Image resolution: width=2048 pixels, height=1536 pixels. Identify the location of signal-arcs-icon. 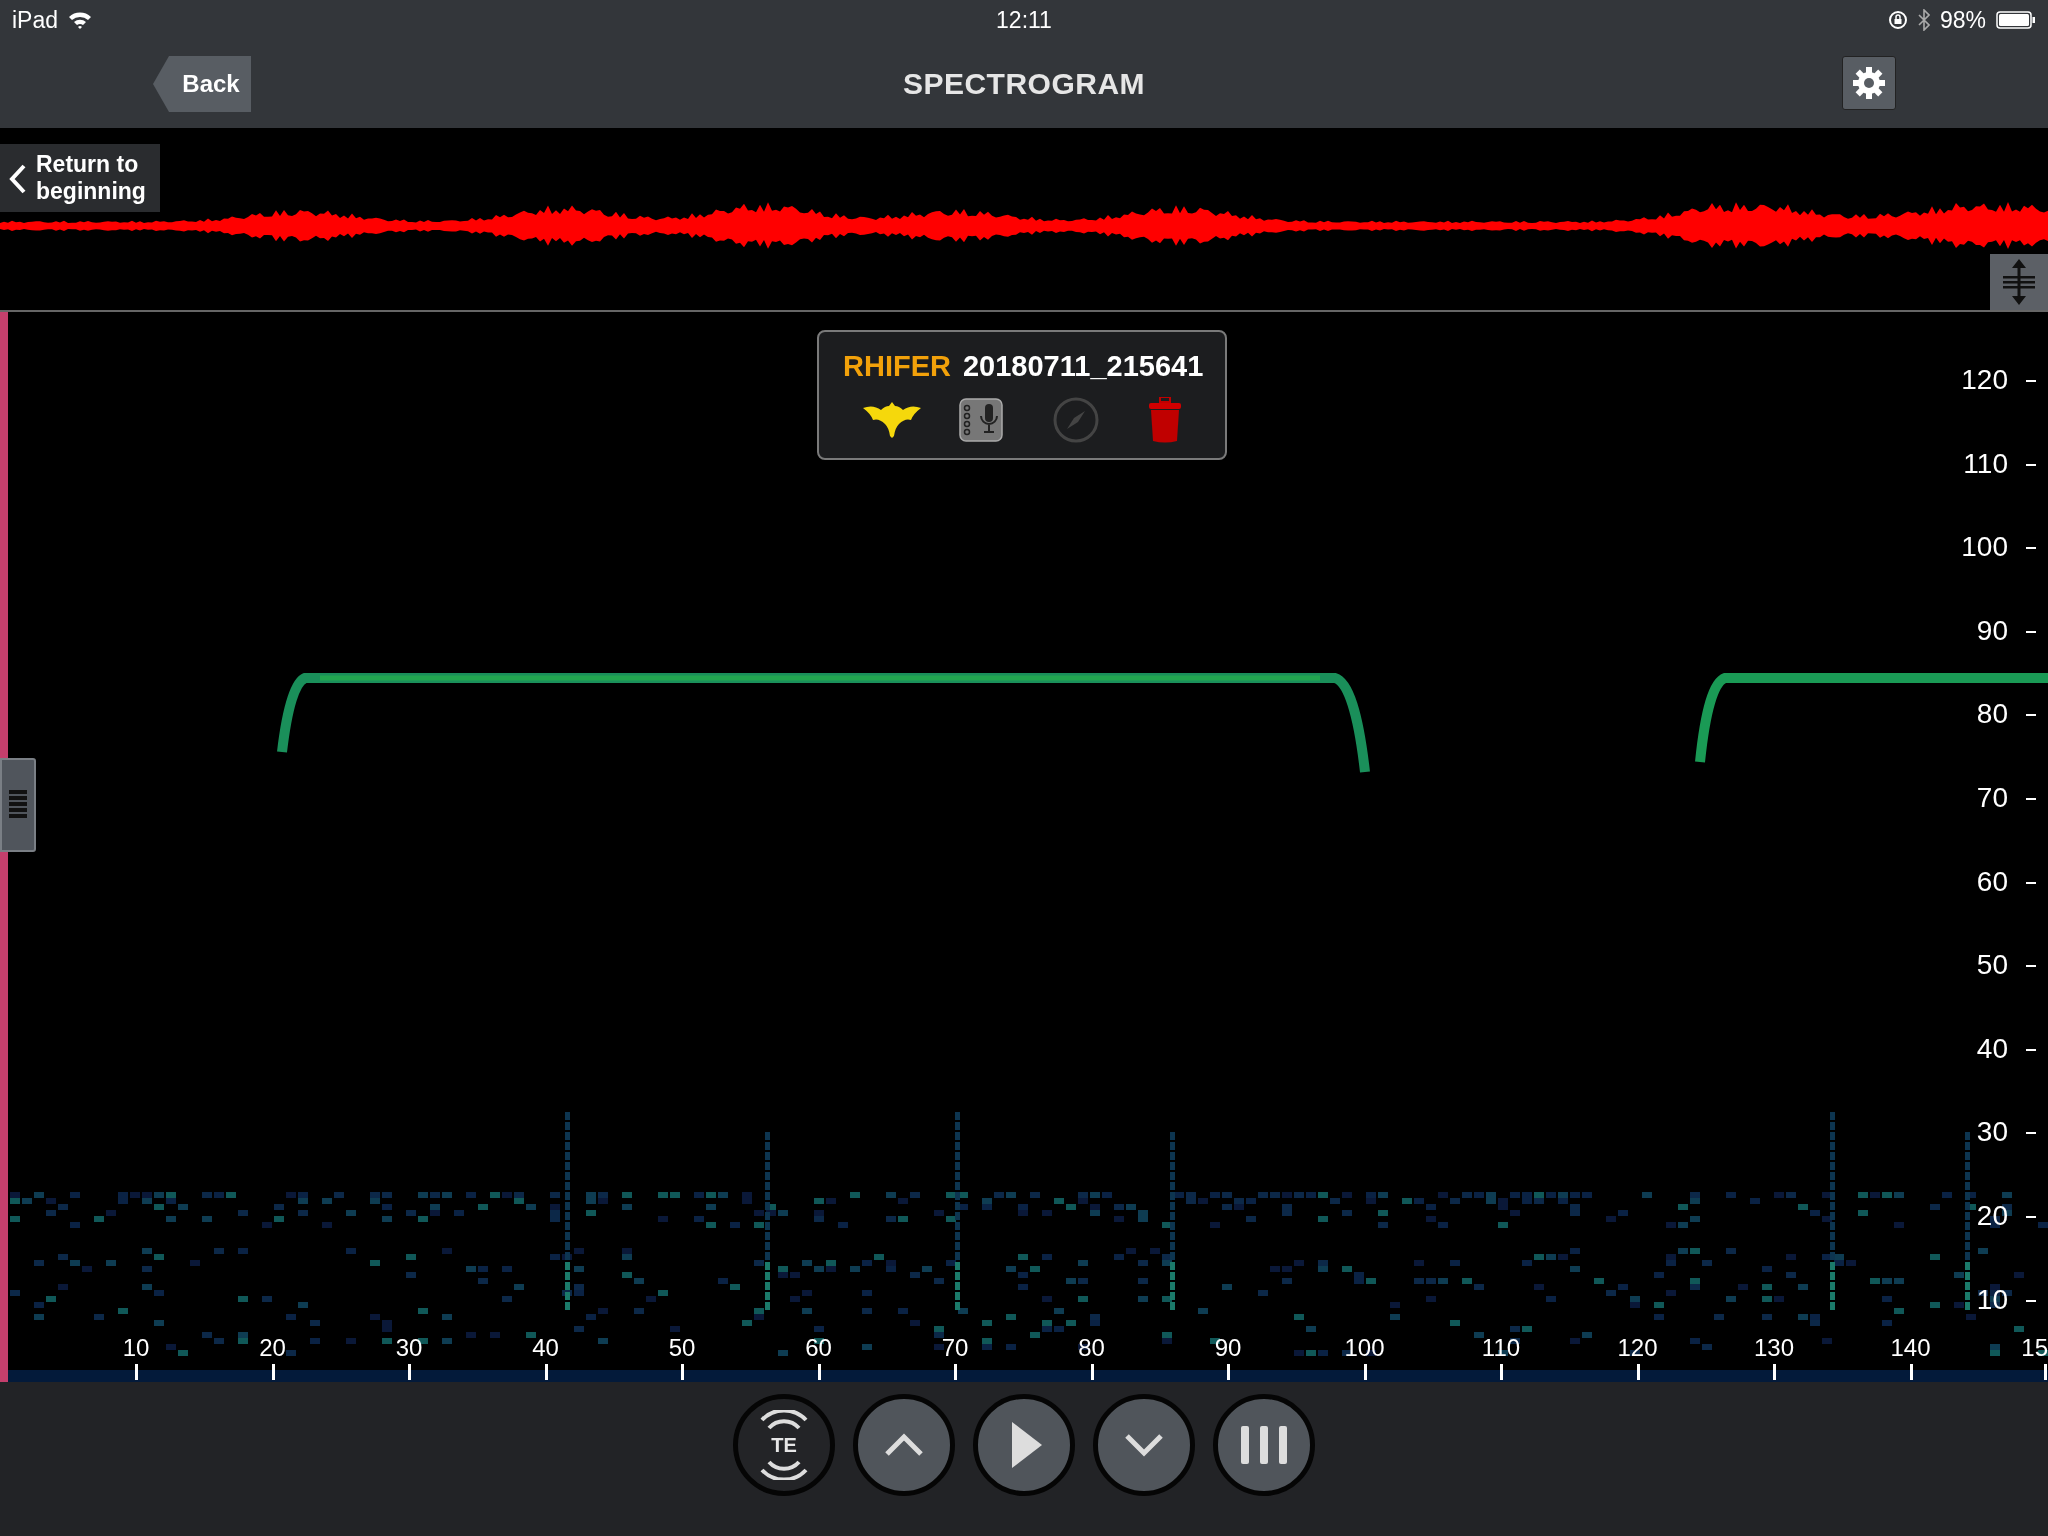
(784, 1445).